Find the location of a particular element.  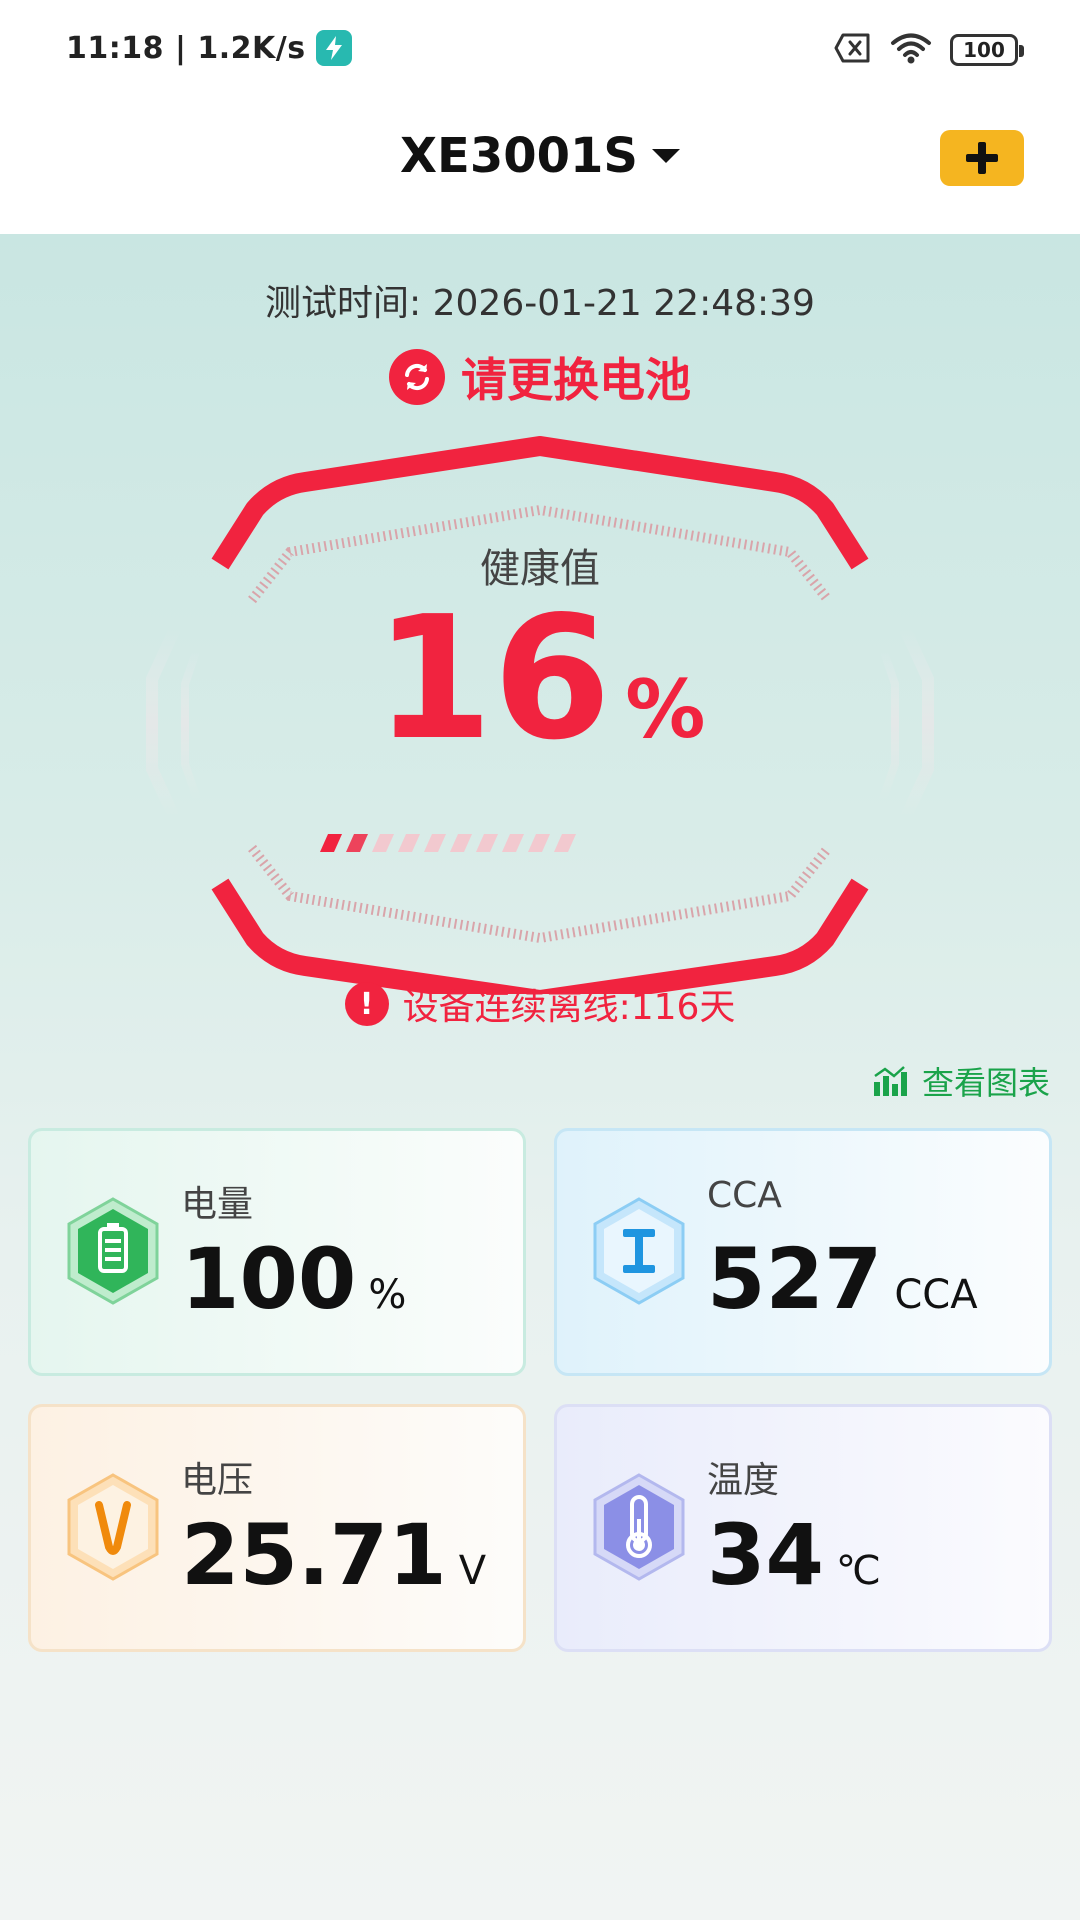

status-bar: 11:18 | 1.2K/s 100 is located at coordinates (540, 50).